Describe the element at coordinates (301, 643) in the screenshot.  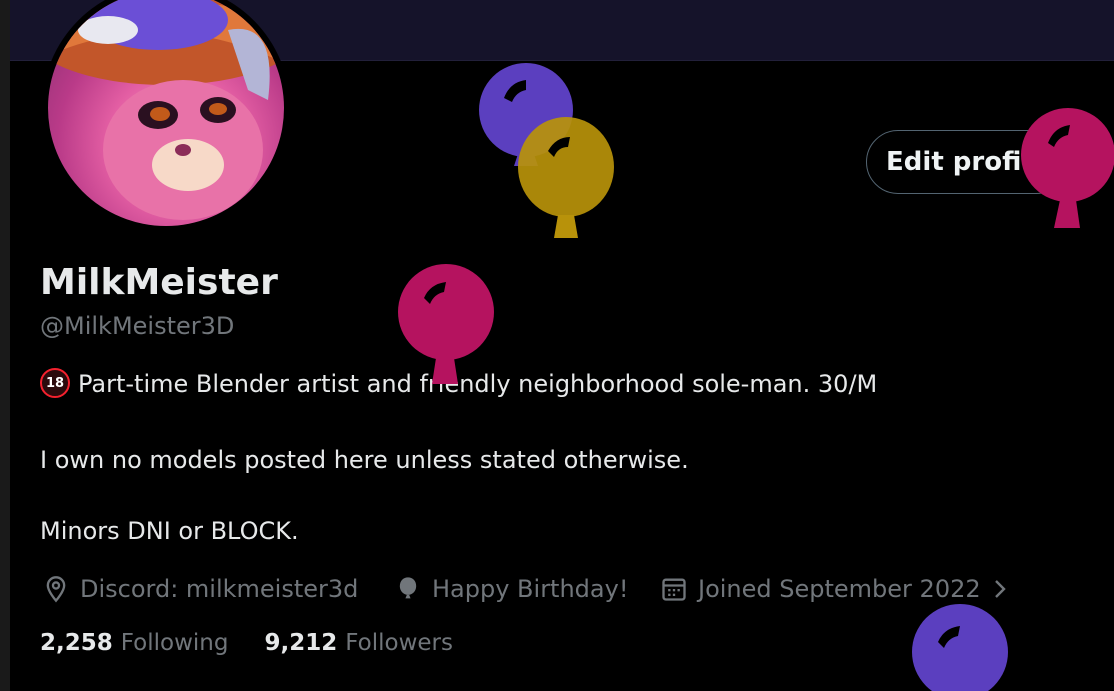
I see `followers-count: 9,212` at that location.